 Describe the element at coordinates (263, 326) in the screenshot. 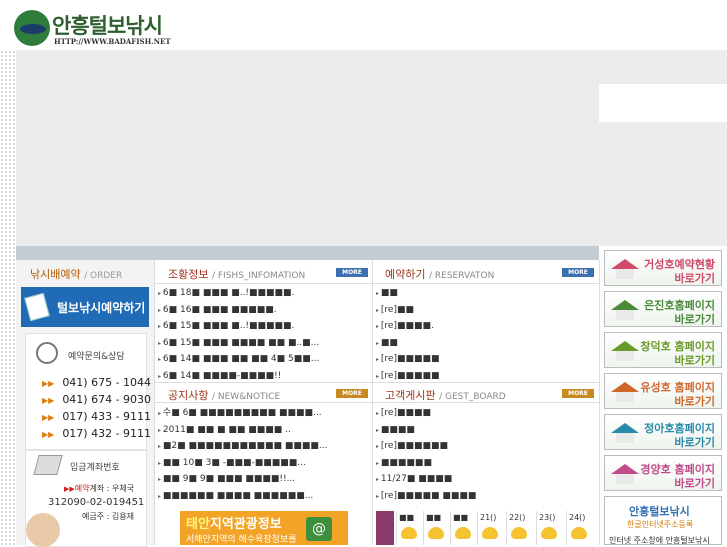

I see `list-item: 6■ 15■ ■■■ ■..!■■■■■.` at that location.